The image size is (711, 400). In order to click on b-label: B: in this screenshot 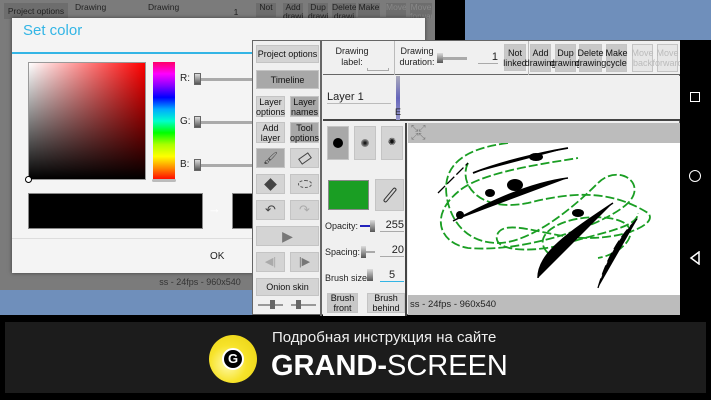, I will do `click(185, 164)`.